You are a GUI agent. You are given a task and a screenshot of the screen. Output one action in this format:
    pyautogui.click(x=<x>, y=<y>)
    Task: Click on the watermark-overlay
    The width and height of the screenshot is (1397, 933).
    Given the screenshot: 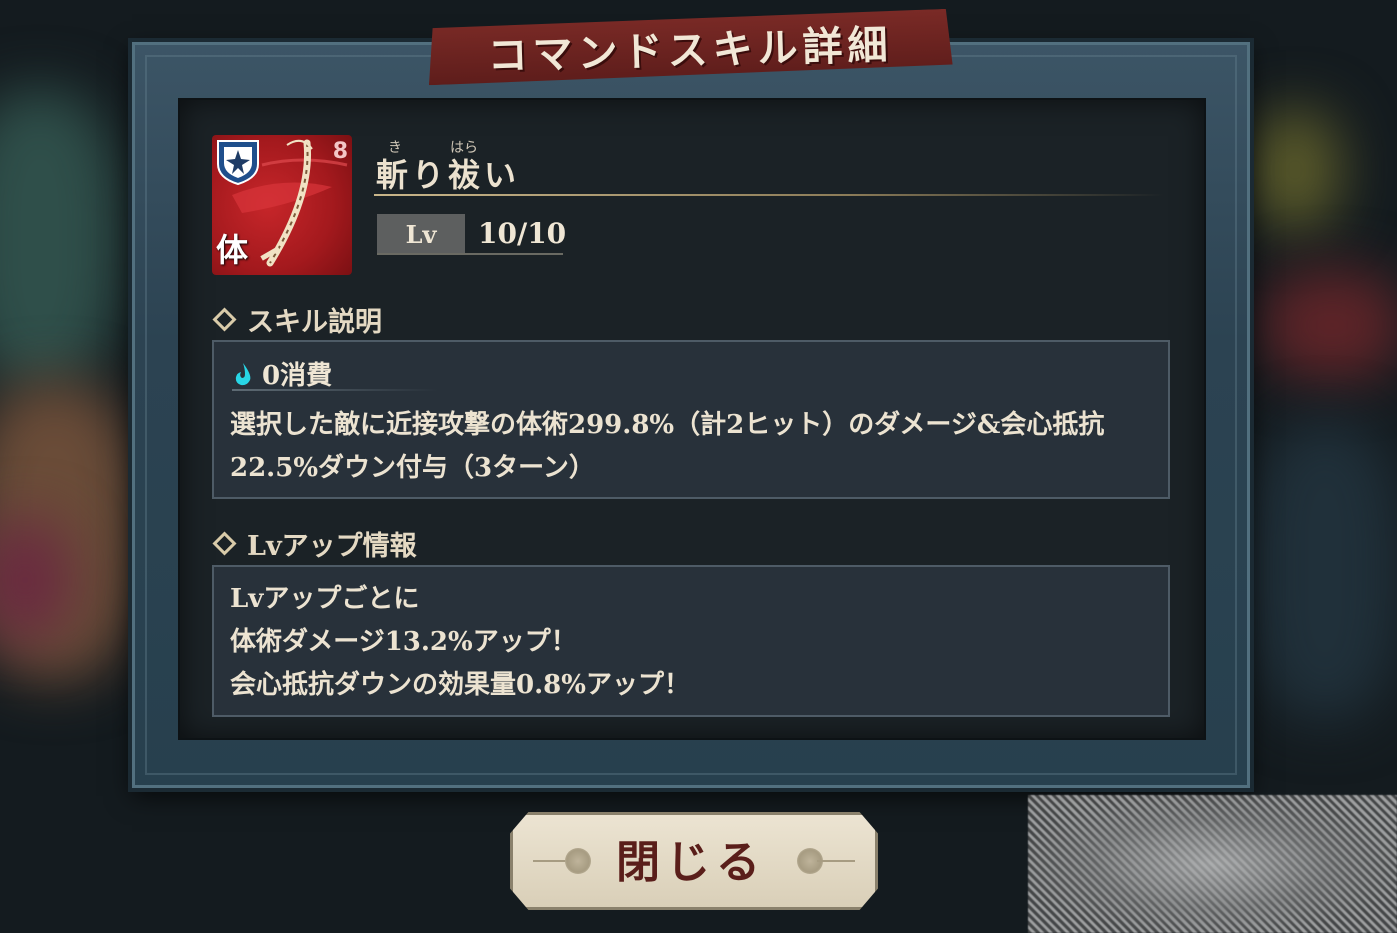 What is the action you would take?
    pyautogui.click(x=1212, y=864)
    